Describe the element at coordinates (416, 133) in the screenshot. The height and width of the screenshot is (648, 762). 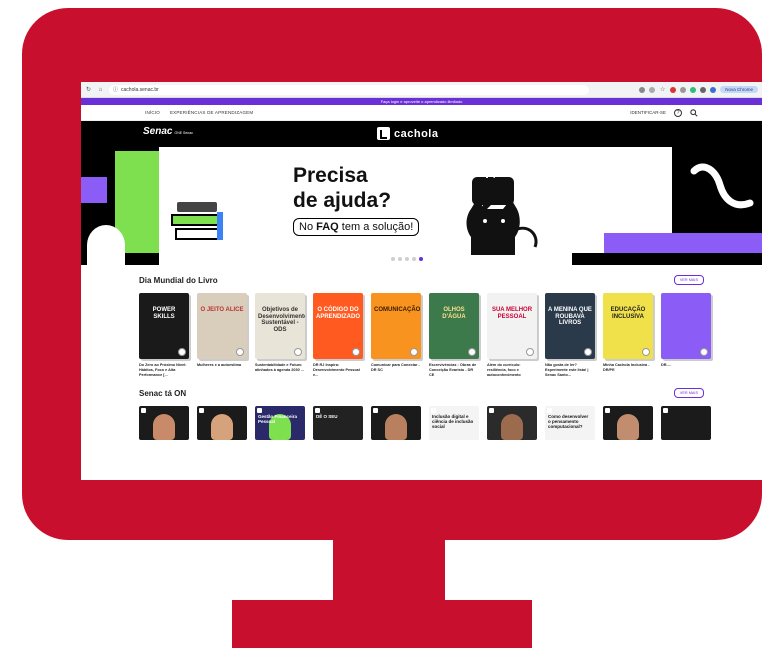
I see `cachola-logo-text: cachola` at that location.